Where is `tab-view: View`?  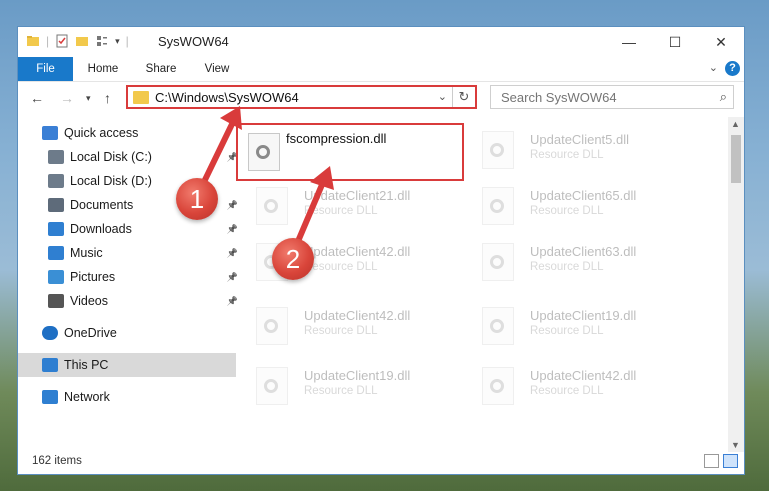
tab-view: View is located at coordinates (217, 69).